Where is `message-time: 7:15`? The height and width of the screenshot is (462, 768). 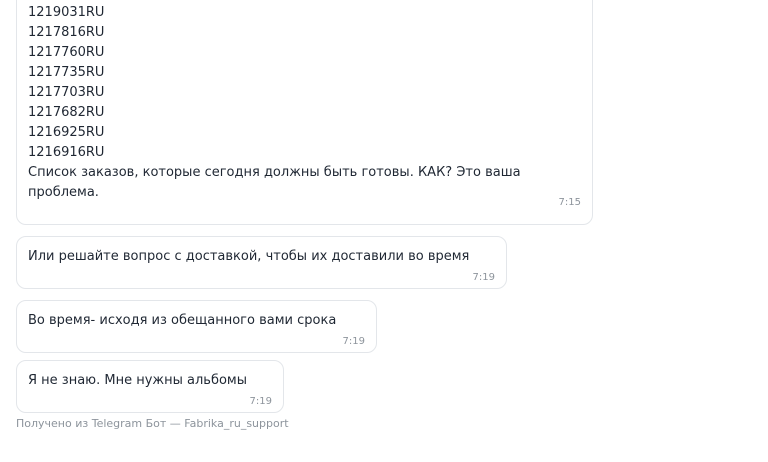
message-time: 7:15 is located at coordinates (569, 202).